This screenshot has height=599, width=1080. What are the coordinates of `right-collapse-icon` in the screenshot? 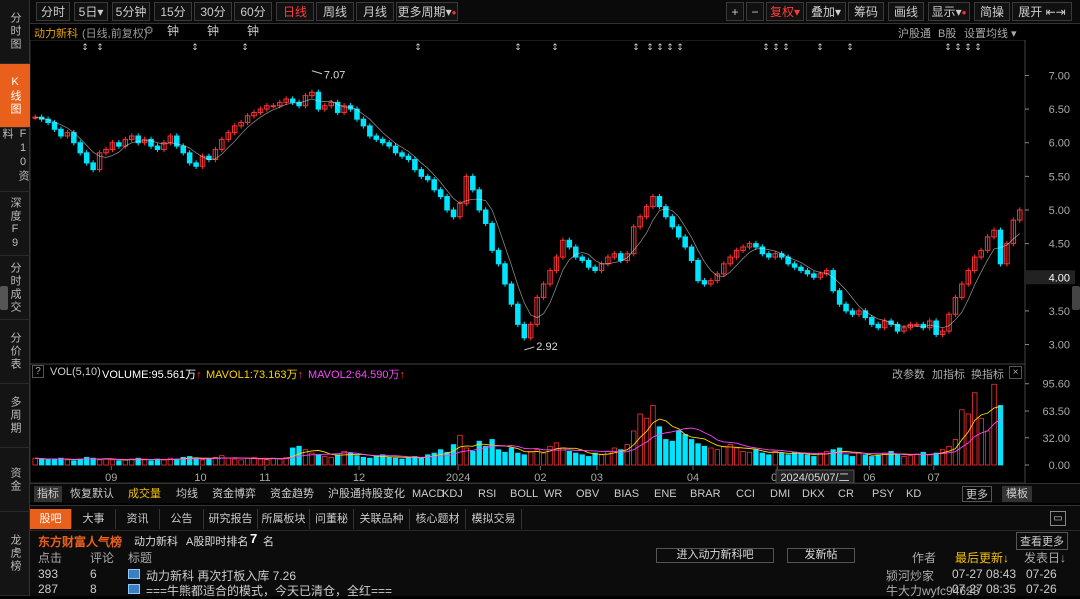 It's located at (1076, 298).